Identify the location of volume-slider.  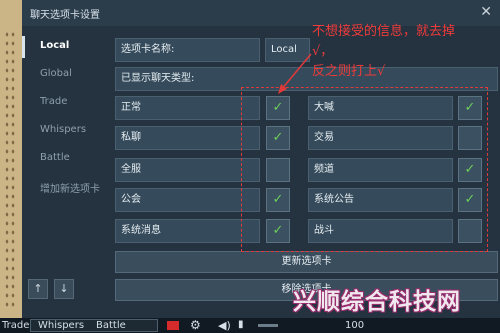
(268, 325).